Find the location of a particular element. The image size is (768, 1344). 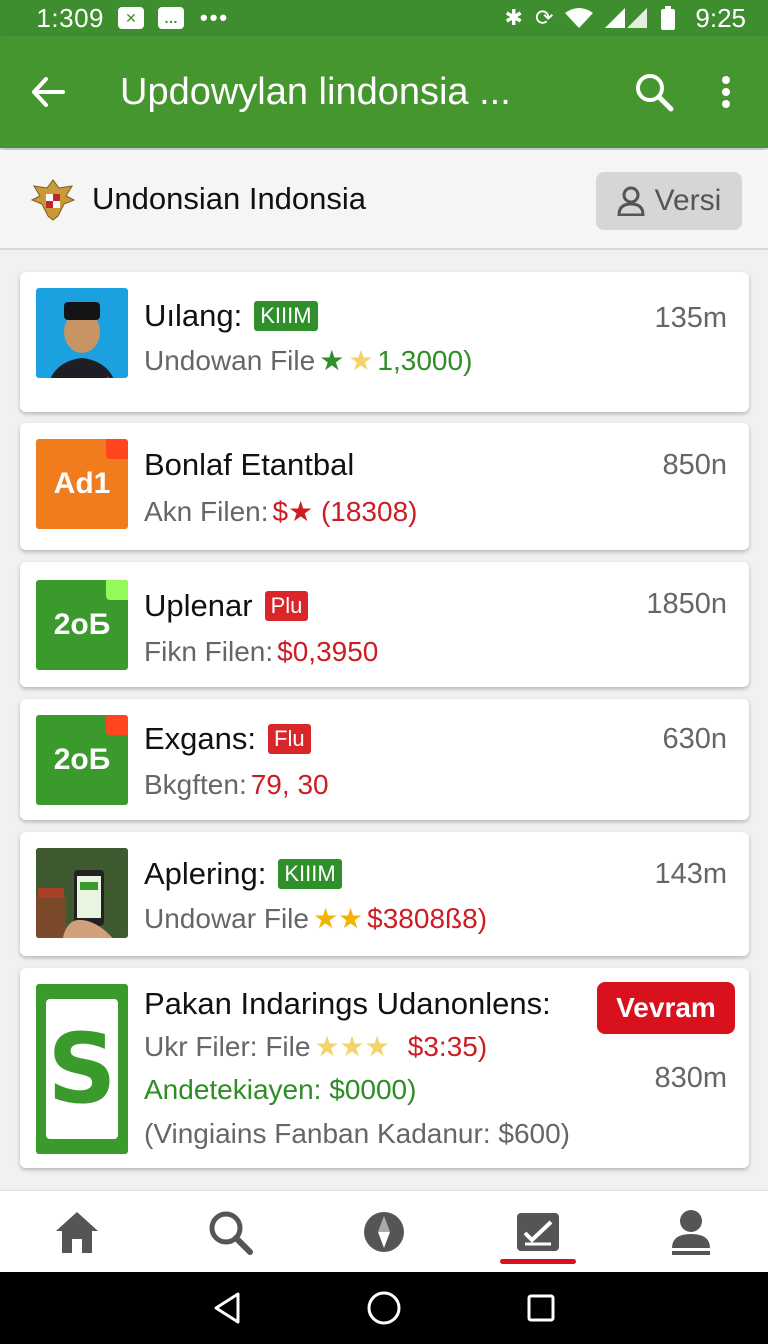

nav-search is located at coordinates (231, 1231).